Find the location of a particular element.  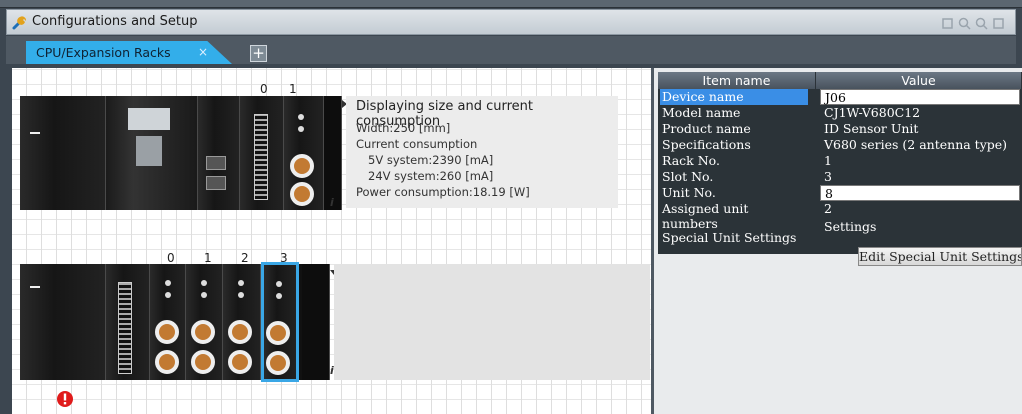

prop-row-unit-no: Unit No. 8 is located at coordinates (840, 193).